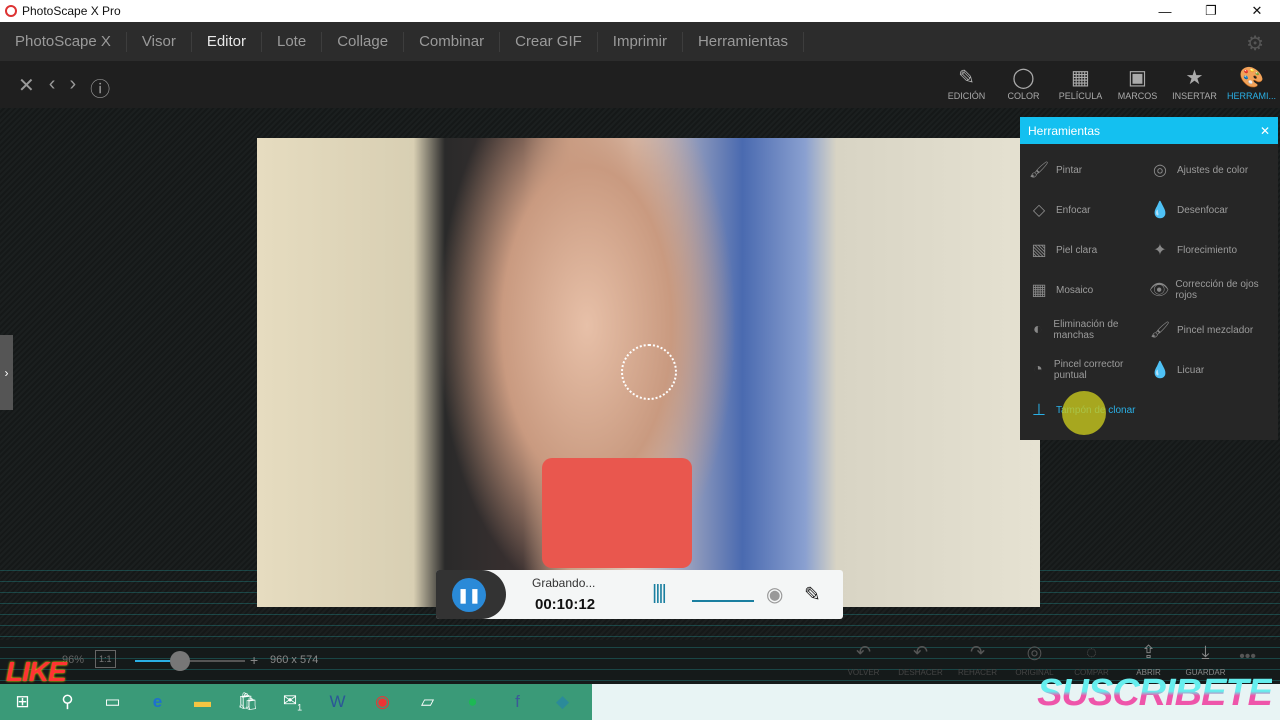 Image resolution: width=1280 pixels, height=720 pixels. What do you see at coordinates (1080, 96) in the screenshot?
I see `tab-label: PELÍCULA` at bounding box center [1080, 96].